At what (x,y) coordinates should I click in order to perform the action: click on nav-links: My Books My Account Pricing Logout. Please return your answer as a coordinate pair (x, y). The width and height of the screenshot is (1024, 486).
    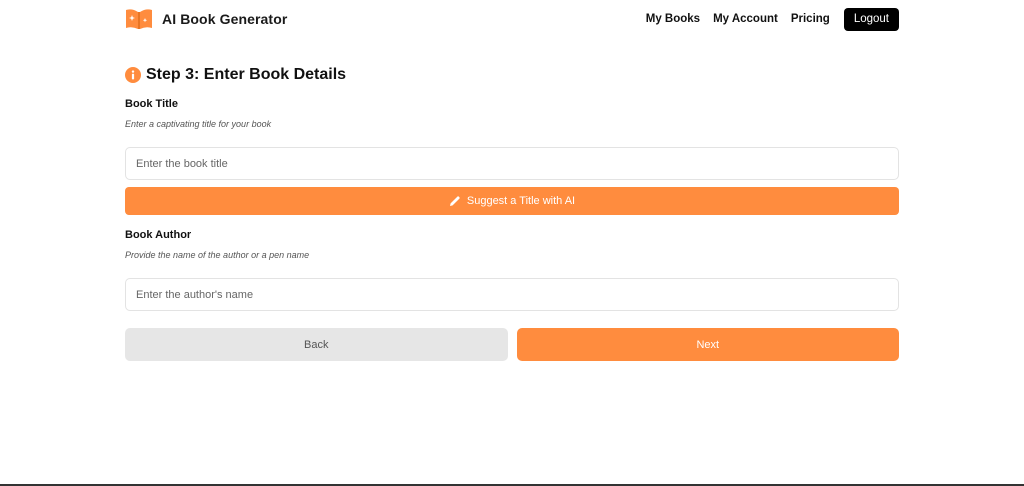
    Looking at the image, I should click on (772, 19).